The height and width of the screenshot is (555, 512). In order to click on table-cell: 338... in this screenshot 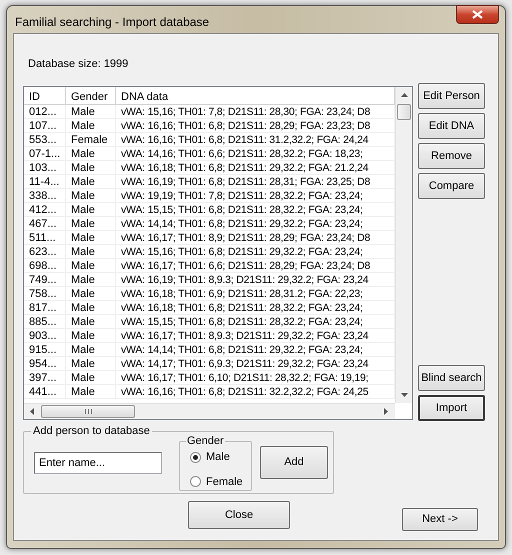, I will do `click(45, 195)`.